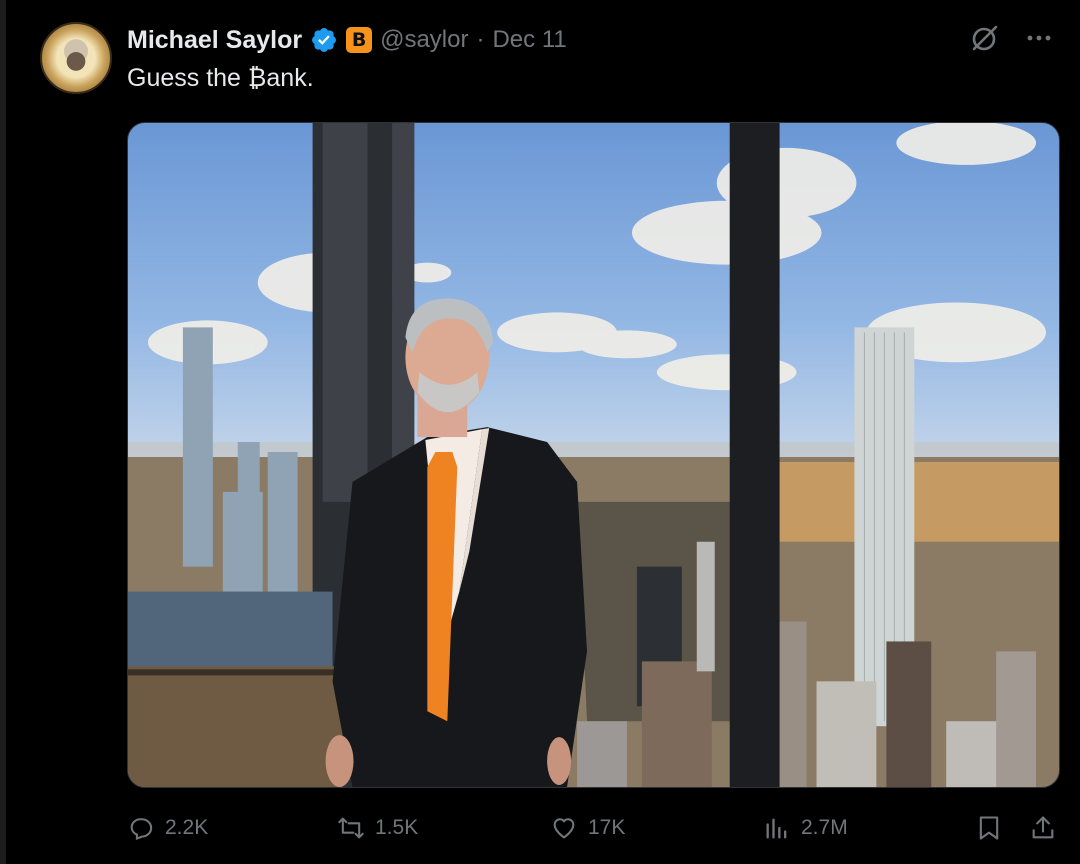  I want to click on share-icon, so click(1043, 827).